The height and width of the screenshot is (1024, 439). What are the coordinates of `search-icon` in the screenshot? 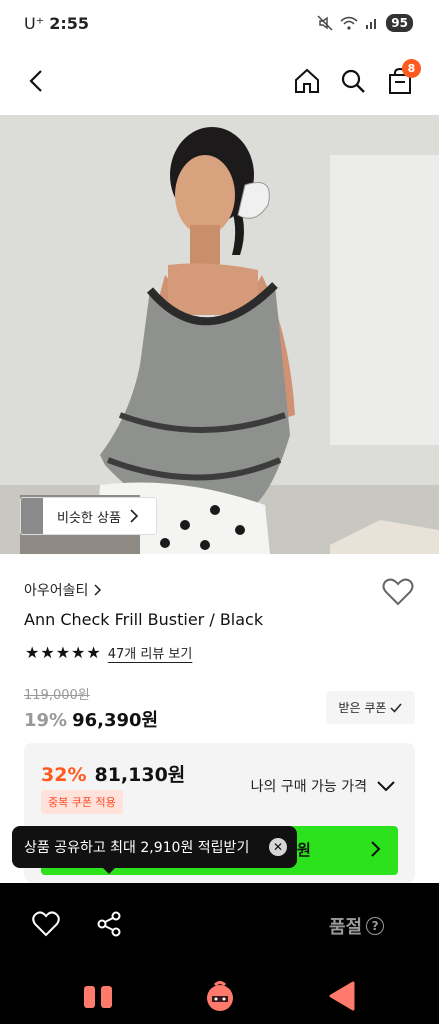 It's located at (353, 81).